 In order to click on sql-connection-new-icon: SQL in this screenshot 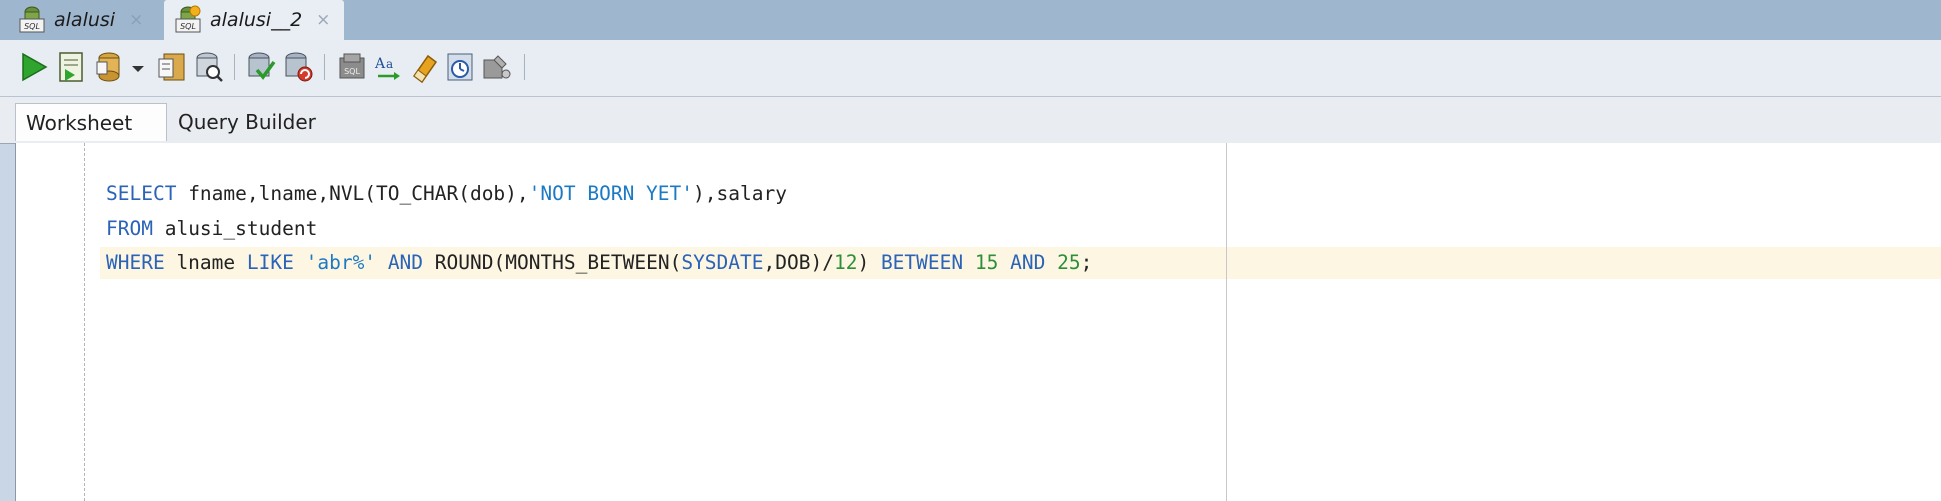, I will do `click(188, 20)`.